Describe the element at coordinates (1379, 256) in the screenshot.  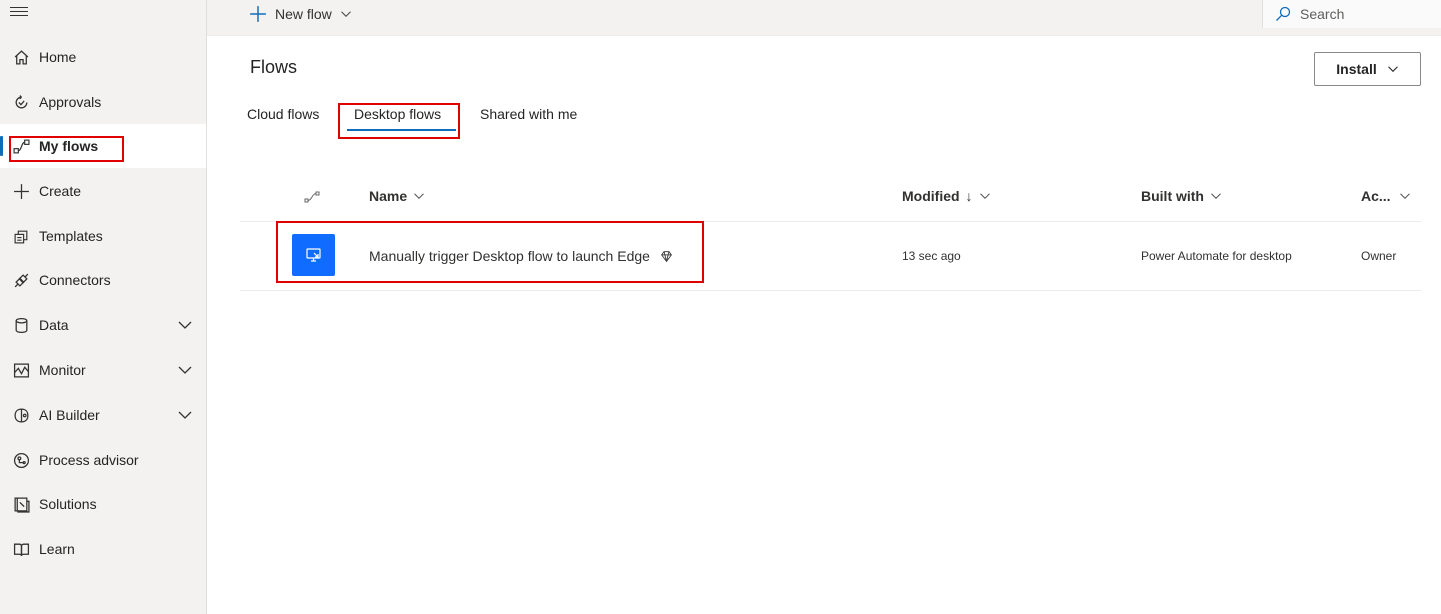
I see `access-cell: Owner` at that location.